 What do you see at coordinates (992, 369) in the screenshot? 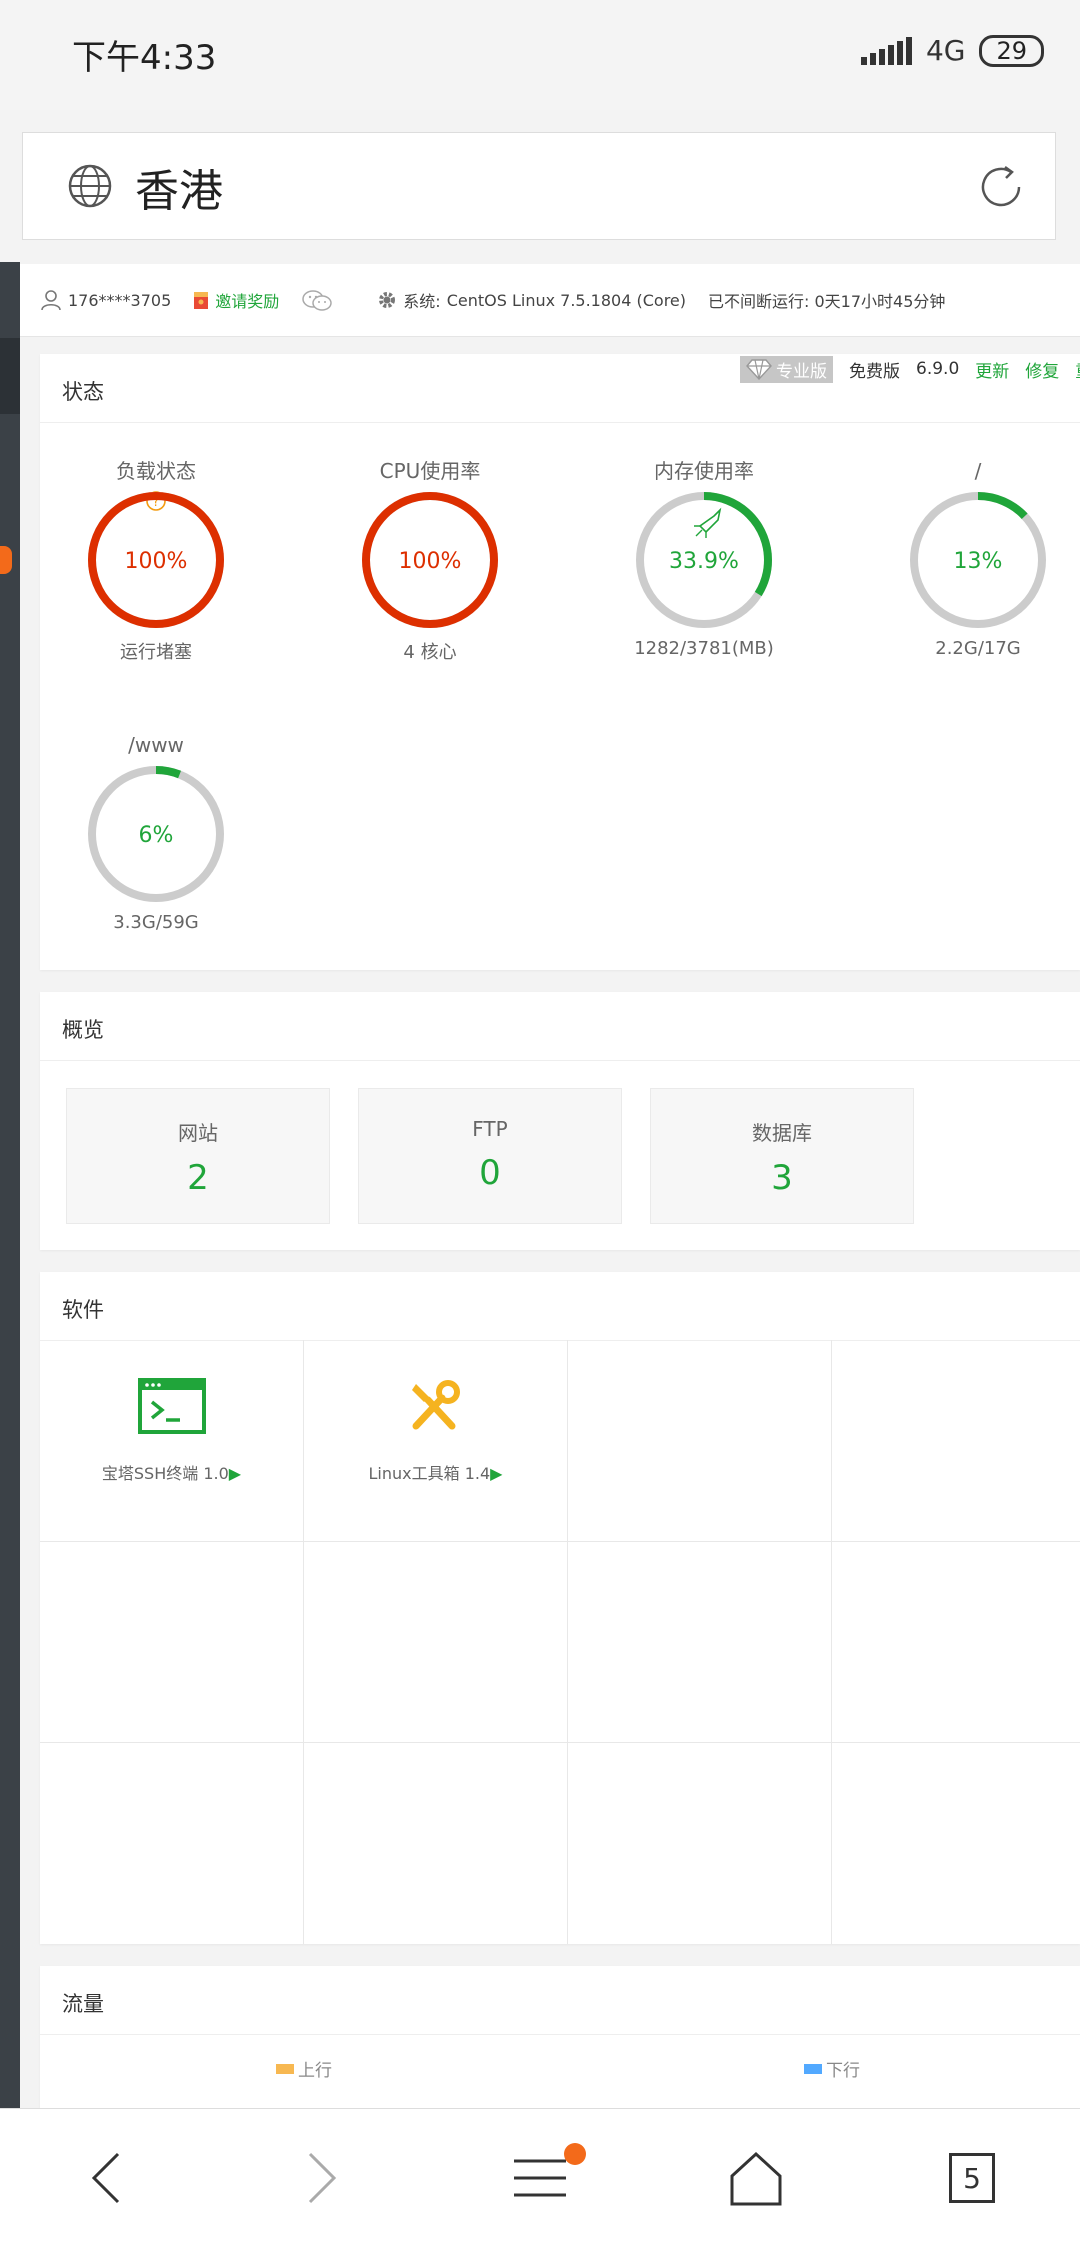
I see `update-link: 更新` at bounding box center [992, 369].